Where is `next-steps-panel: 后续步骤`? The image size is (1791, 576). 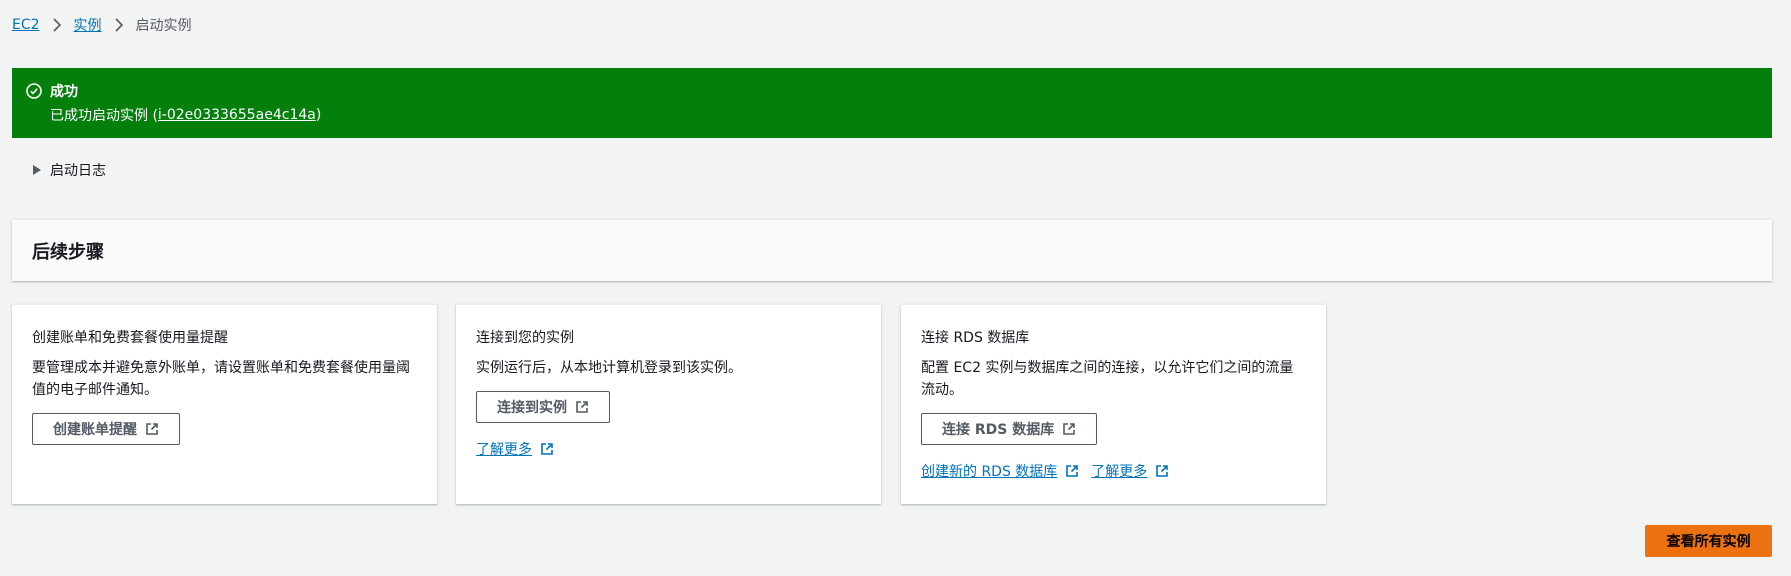 next-steps-panel: 后续步骤 is located at coordinates (892, 250).